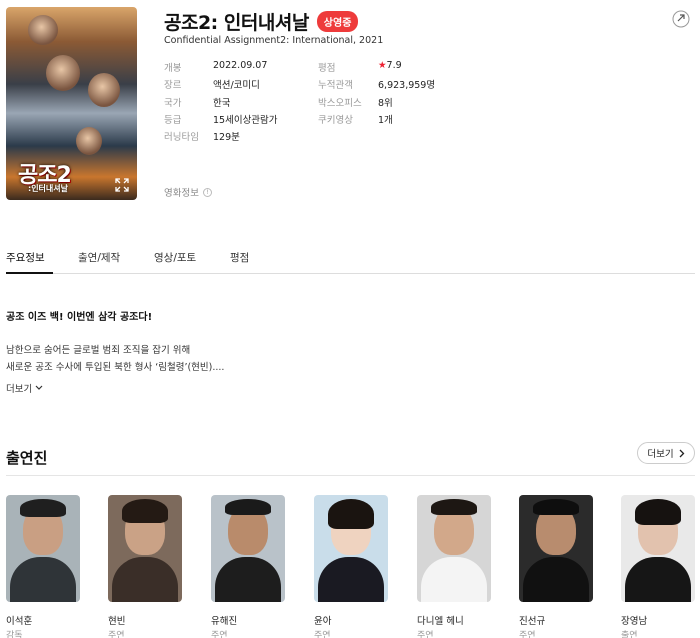  What do you see at coordinates (340, 103) in the screenshot?
I see `detail-label: 박스오피스` at bounding box center [340, 103].